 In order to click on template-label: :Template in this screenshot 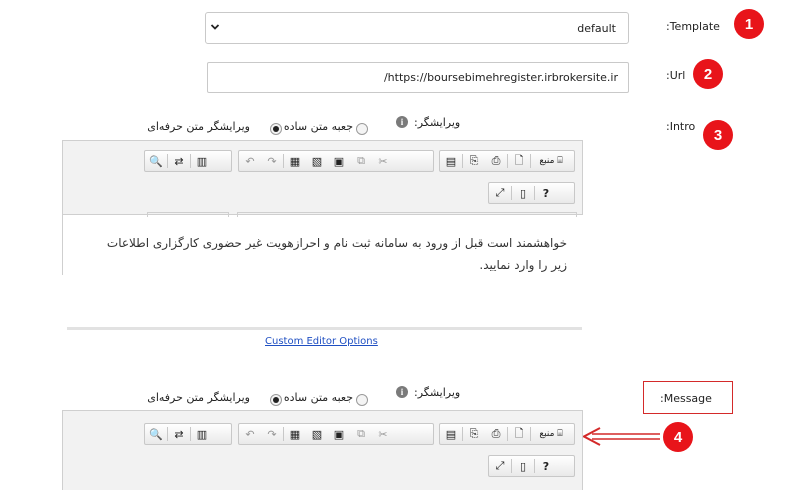, I will do `click(693, 26)`.